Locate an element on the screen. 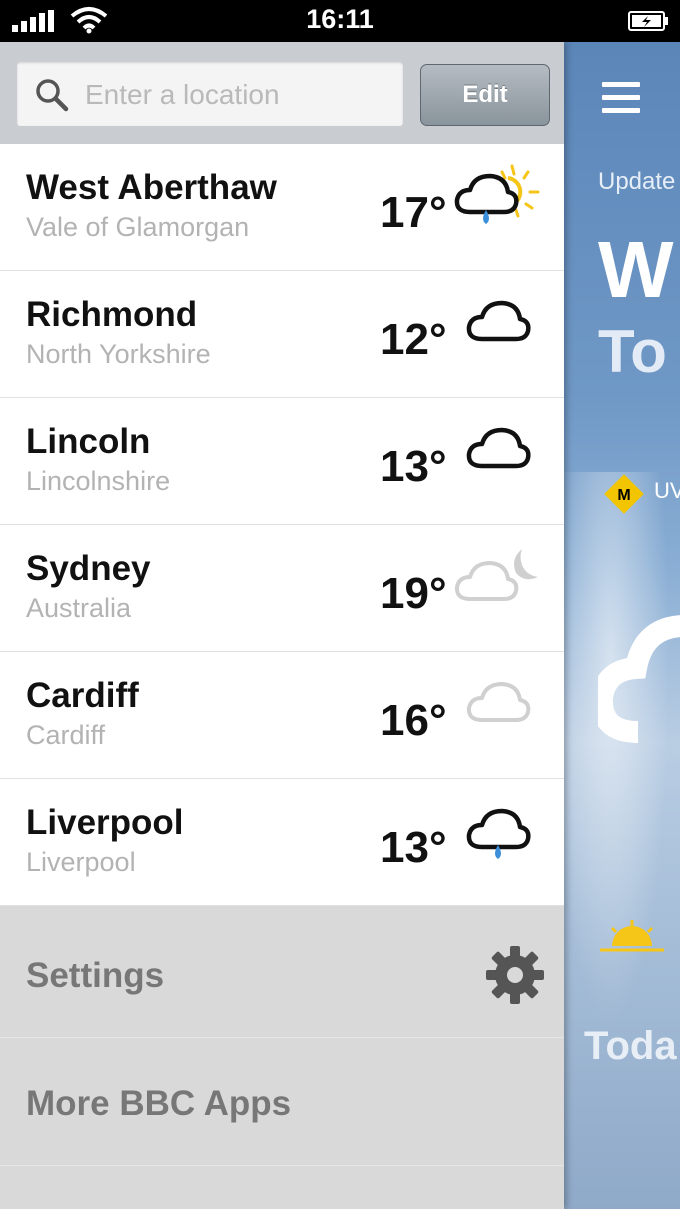 The height and width of the screenshot is (1209, 680). light-rain-icon is located at coordinates (498, 833).